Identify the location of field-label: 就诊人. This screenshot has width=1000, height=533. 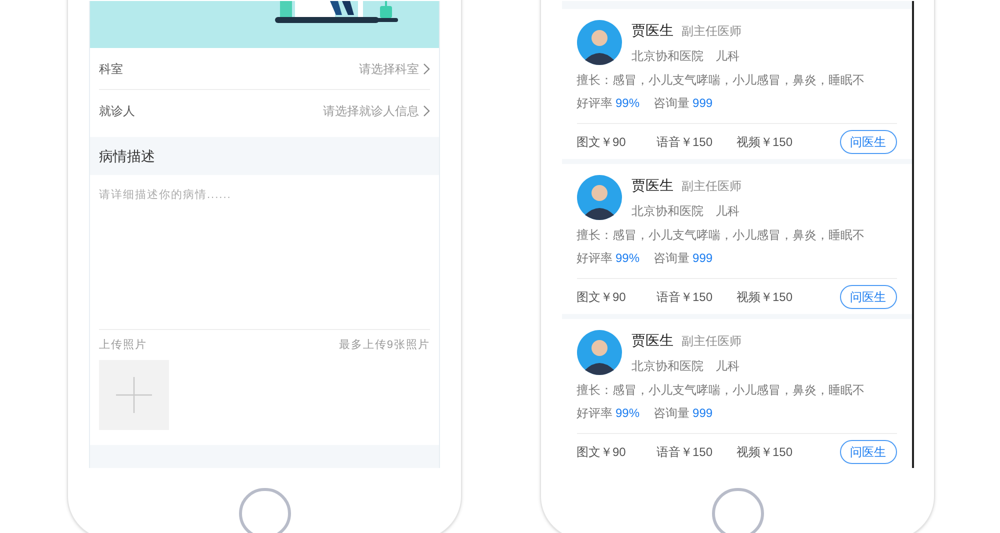
(117, 111).